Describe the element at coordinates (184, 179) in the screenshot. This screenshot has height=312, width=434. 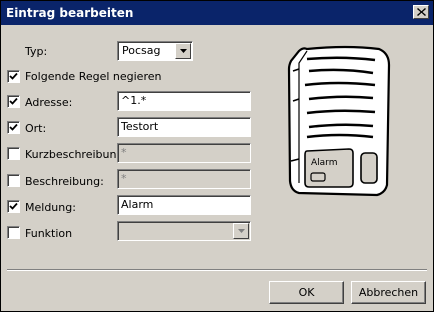
I see `beschreibung-input: *` at that location.